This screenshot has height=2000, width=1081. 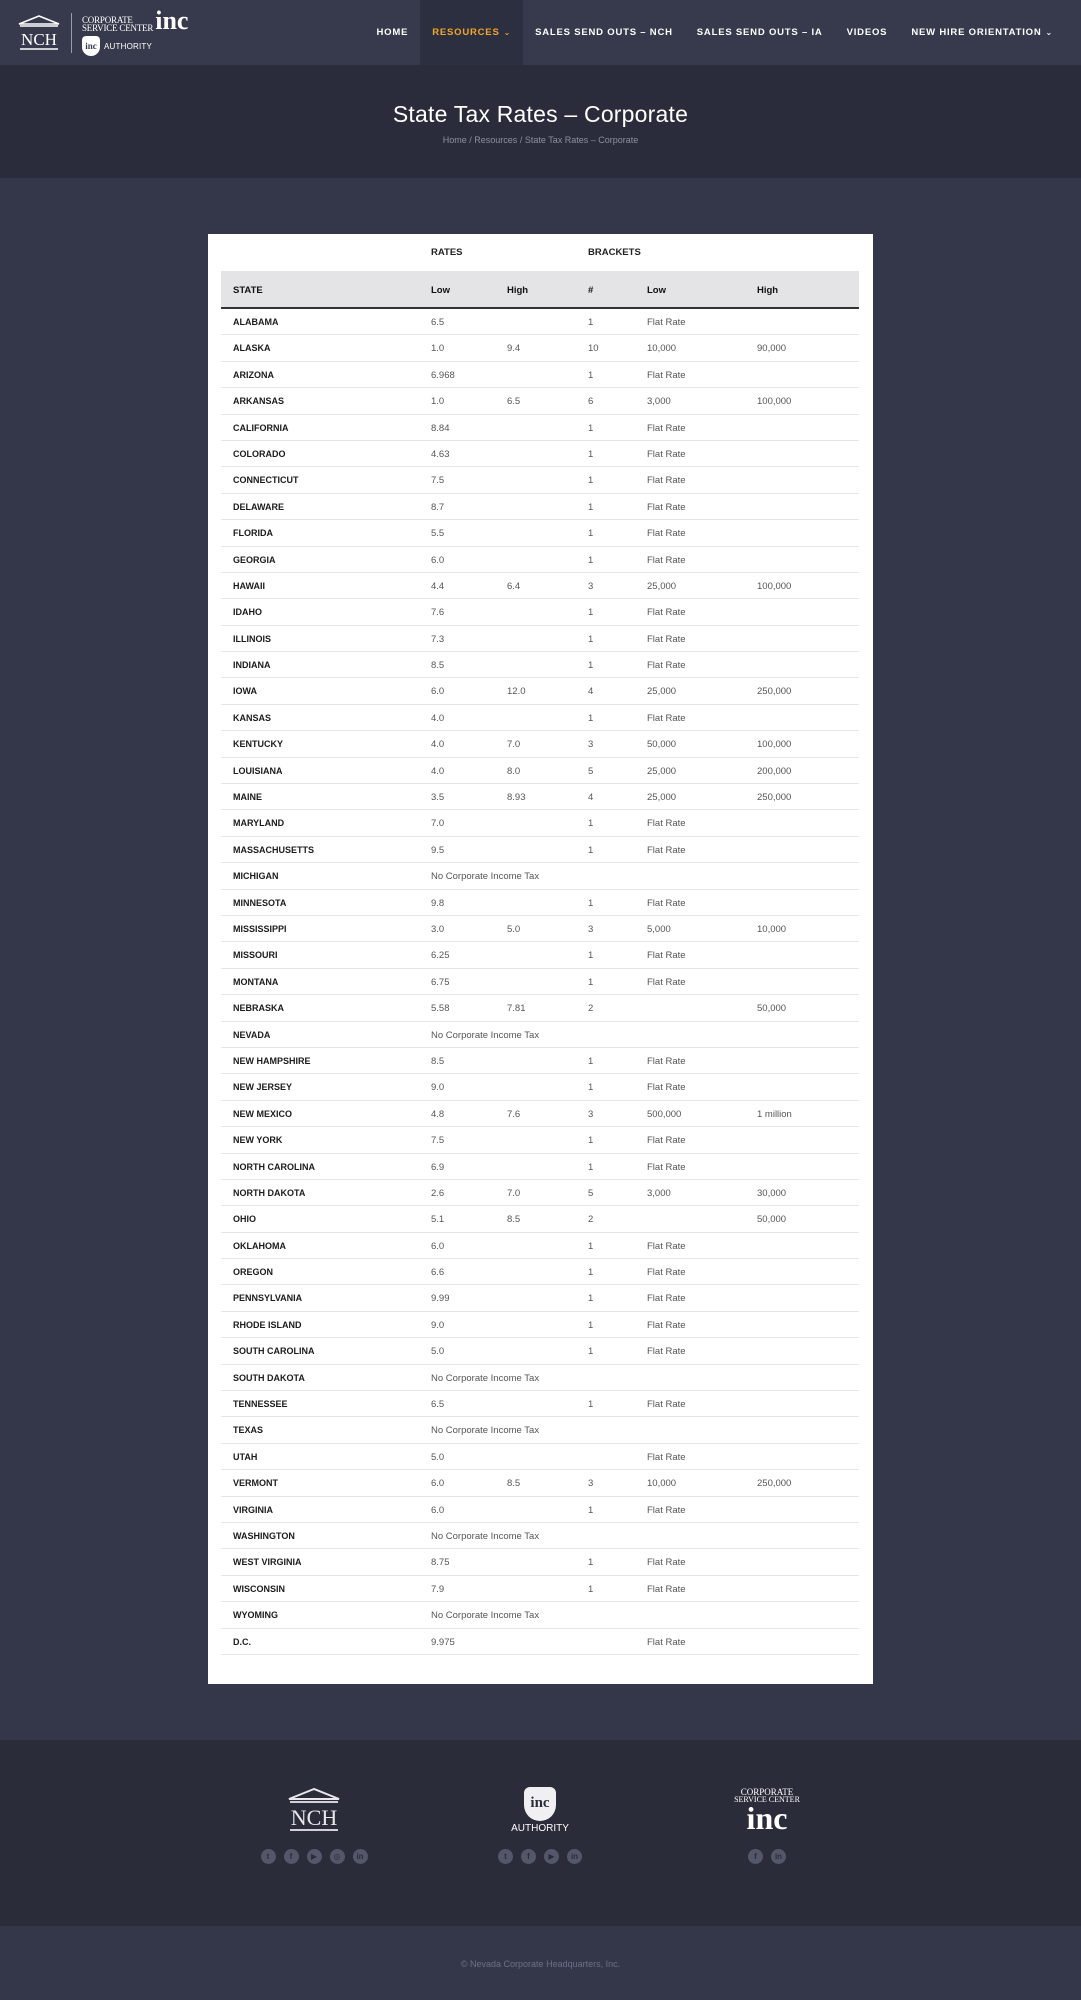 What do you see at coordinates (591, 692) in the screenshot?
I see `bracket-count-cell: 4` at bounding box center [591, 692].